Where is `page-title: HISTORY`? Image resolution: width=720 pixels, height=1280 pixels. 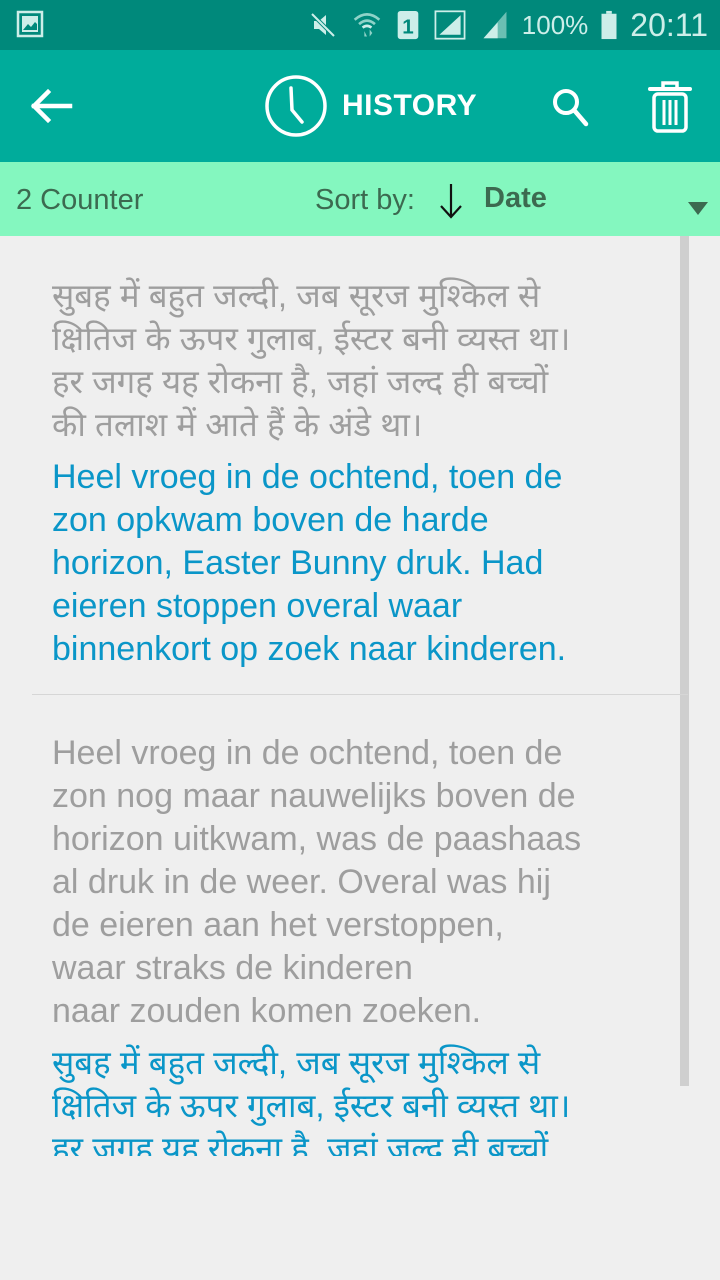
page-title: HISTORY is located at coordinates (410, 105).